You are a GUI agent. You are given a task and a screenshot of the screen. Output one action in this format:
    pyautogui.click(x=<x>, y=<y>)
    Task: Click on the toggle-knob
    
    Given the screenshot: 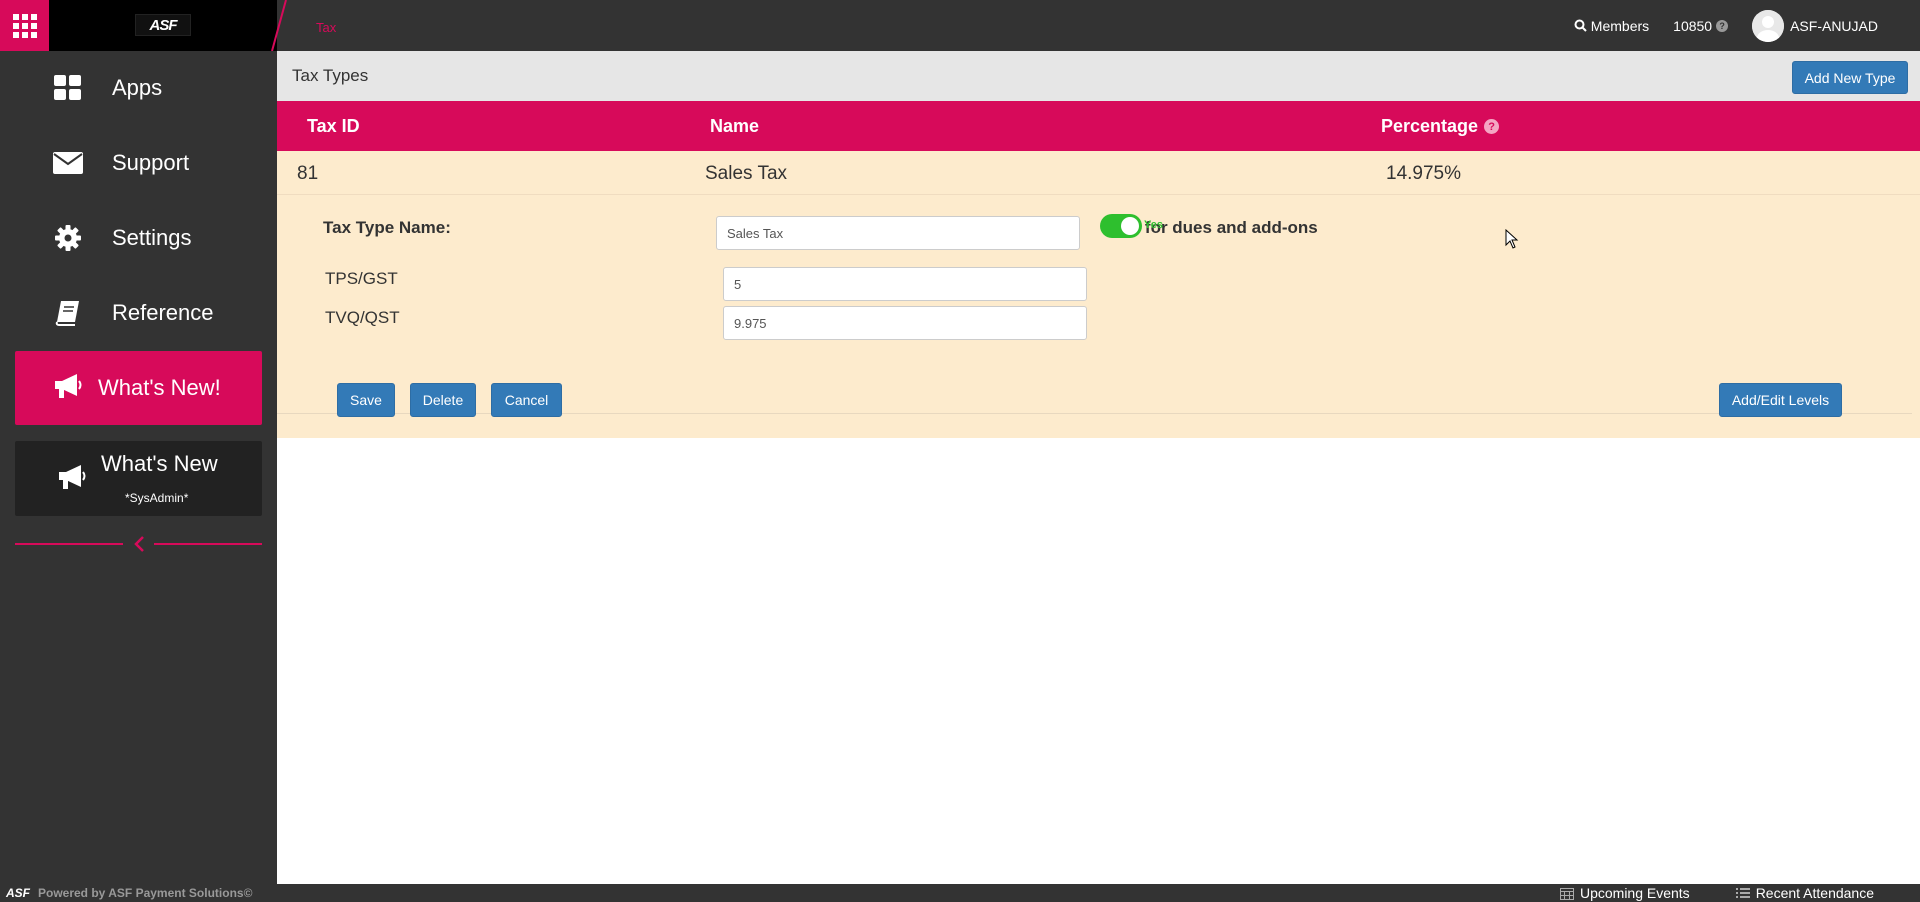 What is the action you would take?
    pyautogui.click(x=1130, y=226)
    